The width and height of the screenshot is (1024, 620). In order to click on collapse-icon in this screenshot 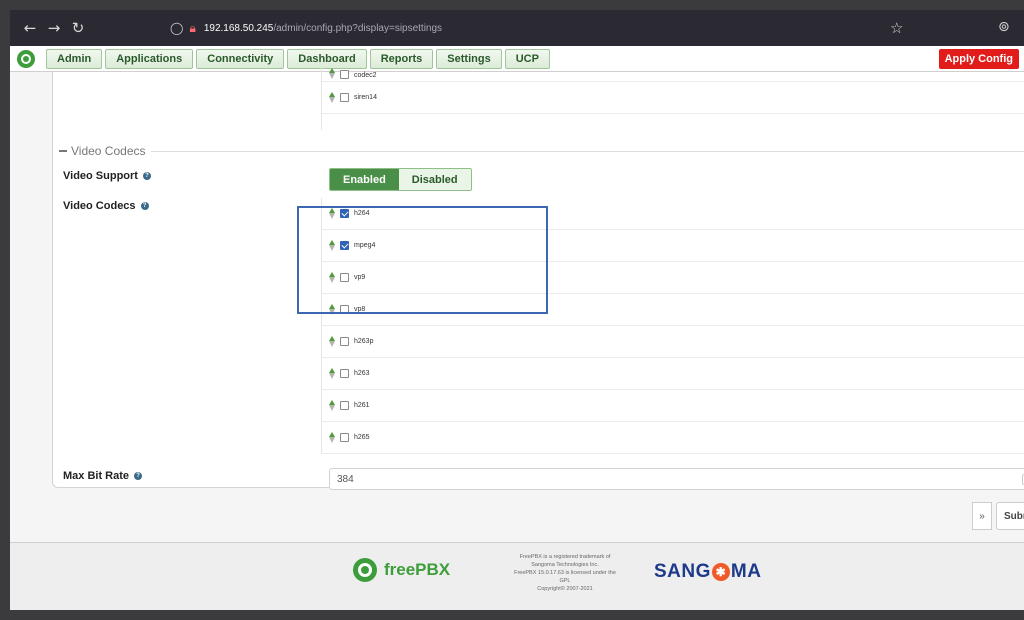, I will do `click(63, 151)`.